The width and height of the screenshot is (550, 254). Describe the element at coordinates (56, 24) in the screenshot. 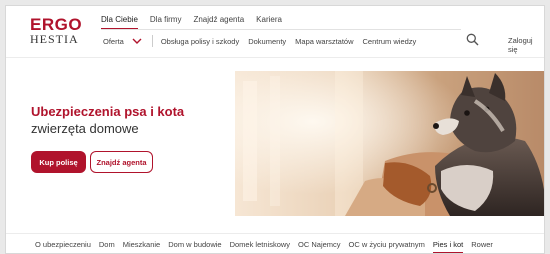

I see `logo-ergo-text: ERGO` at that location.